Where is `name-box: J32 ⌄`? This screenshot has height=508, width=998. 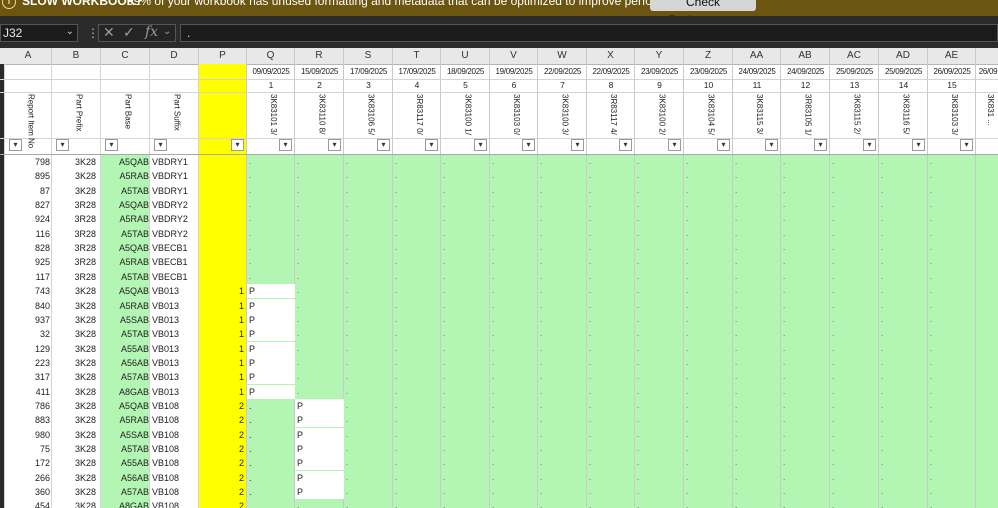 name-box: J32 ⌄ is located at coordinates (39, 33).